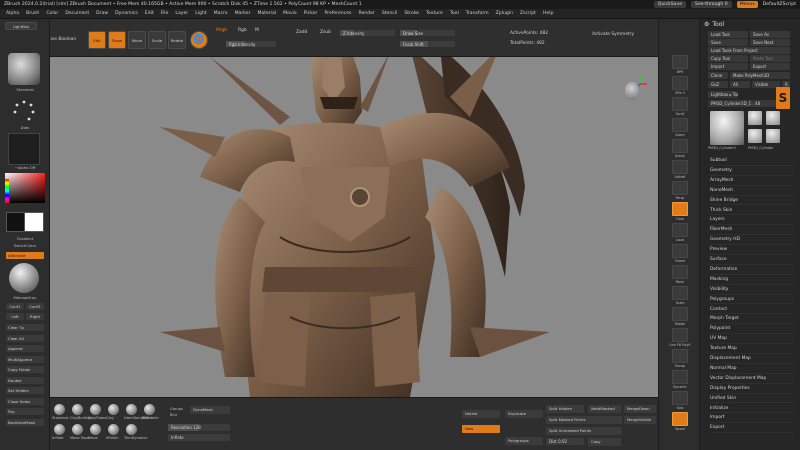 The height and width of the screenshot is (450, 800). I want to click on subpalette-initialize: Initialize, so click(752, 409).